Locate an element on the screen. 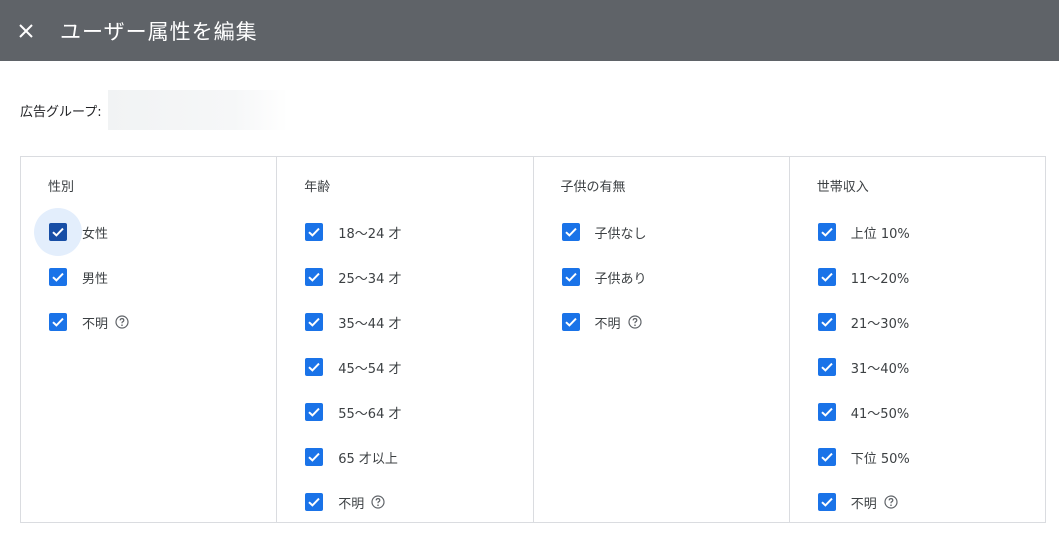 Image resolution: width=1059 pixels, height=536 pixels. column-title-household-income: 世帯収入 is located at coordinates (842, 187).